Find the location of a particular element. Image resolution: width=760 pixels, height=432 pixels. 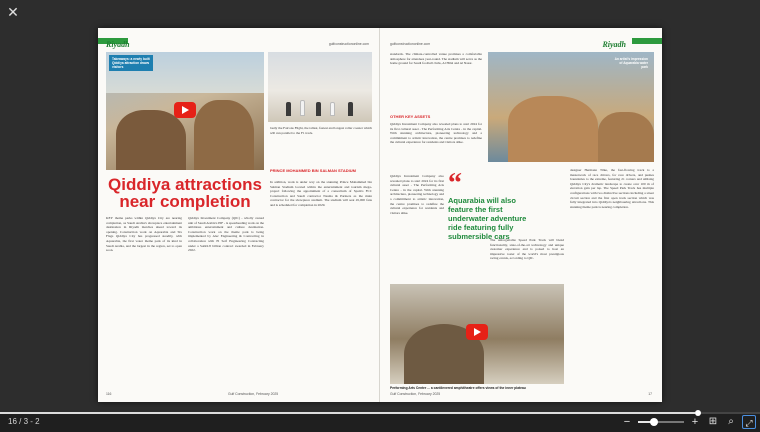

brand-bar is located at coordinates (647, 41).